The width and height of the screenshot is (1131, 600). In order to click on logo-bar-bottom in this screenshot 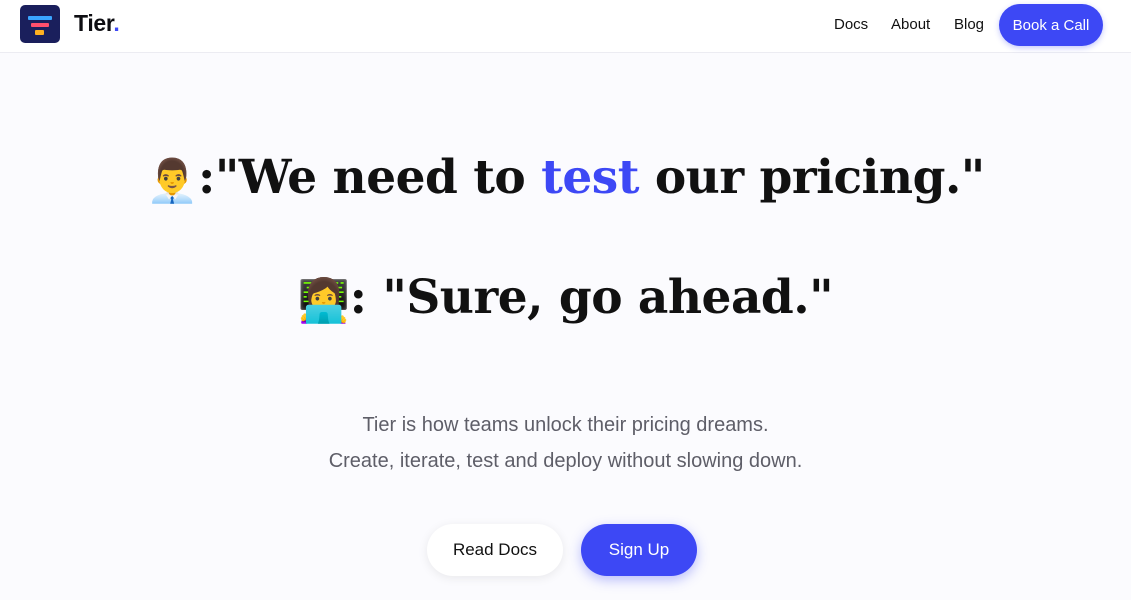, I will do `click(39, 32)`.